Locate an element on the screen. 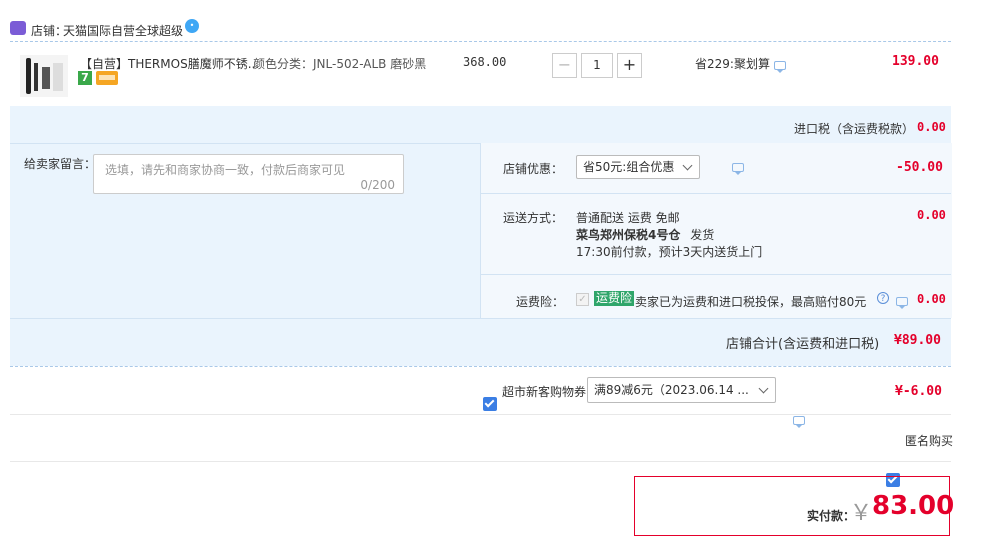  product-sku: 颜色分类：JNL-502-ALB 磨砂黑 is located at coordinates (340, 64).